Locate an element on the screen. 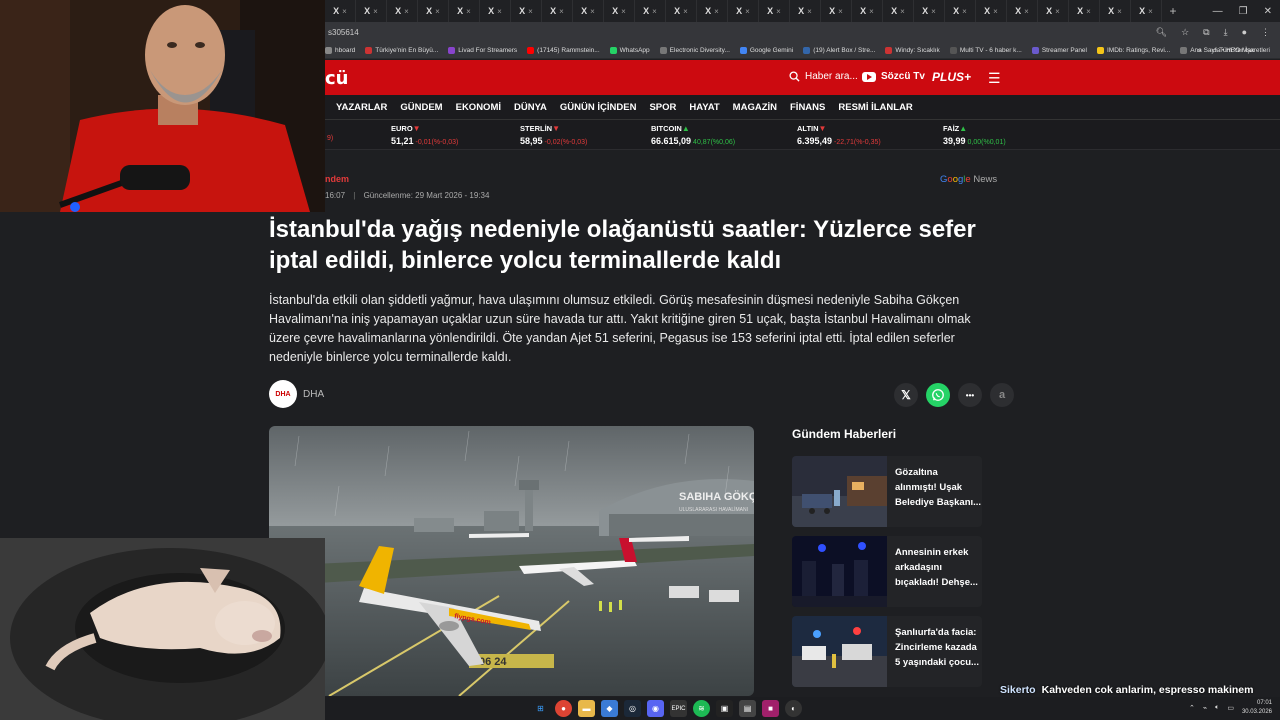  download-icon: ⤓ is located at coordinates (1226, 32).